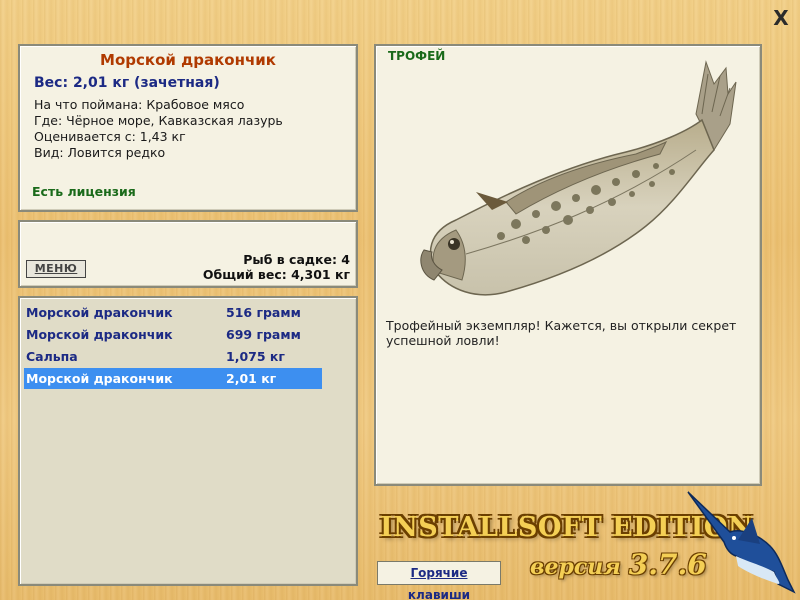 The width and height of the screenshot is (800, 600). Describe the element at coordinates (296, 259) in the screenshot. I see `fish-count: Рыб в садке: 4` at that location.